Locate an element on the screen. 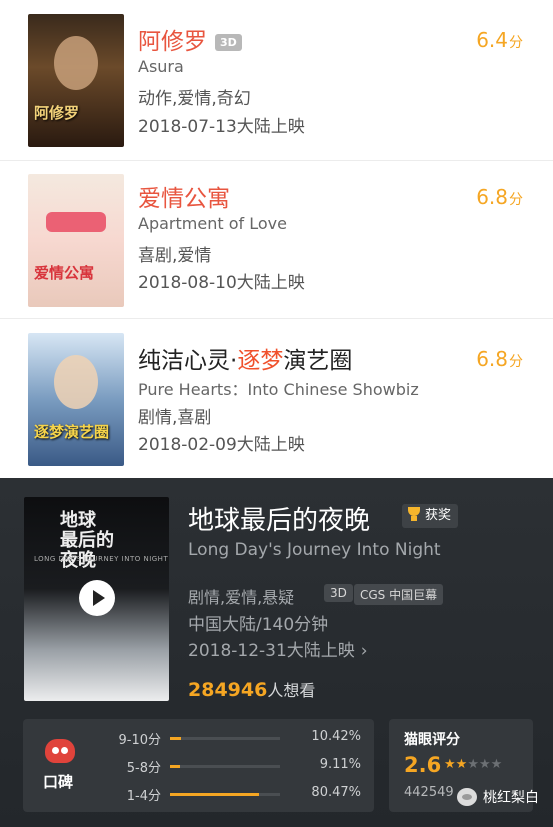 This screenshot has height=827, width=553. star-rating: ★★★★★ is located at coordinates (473, 764).